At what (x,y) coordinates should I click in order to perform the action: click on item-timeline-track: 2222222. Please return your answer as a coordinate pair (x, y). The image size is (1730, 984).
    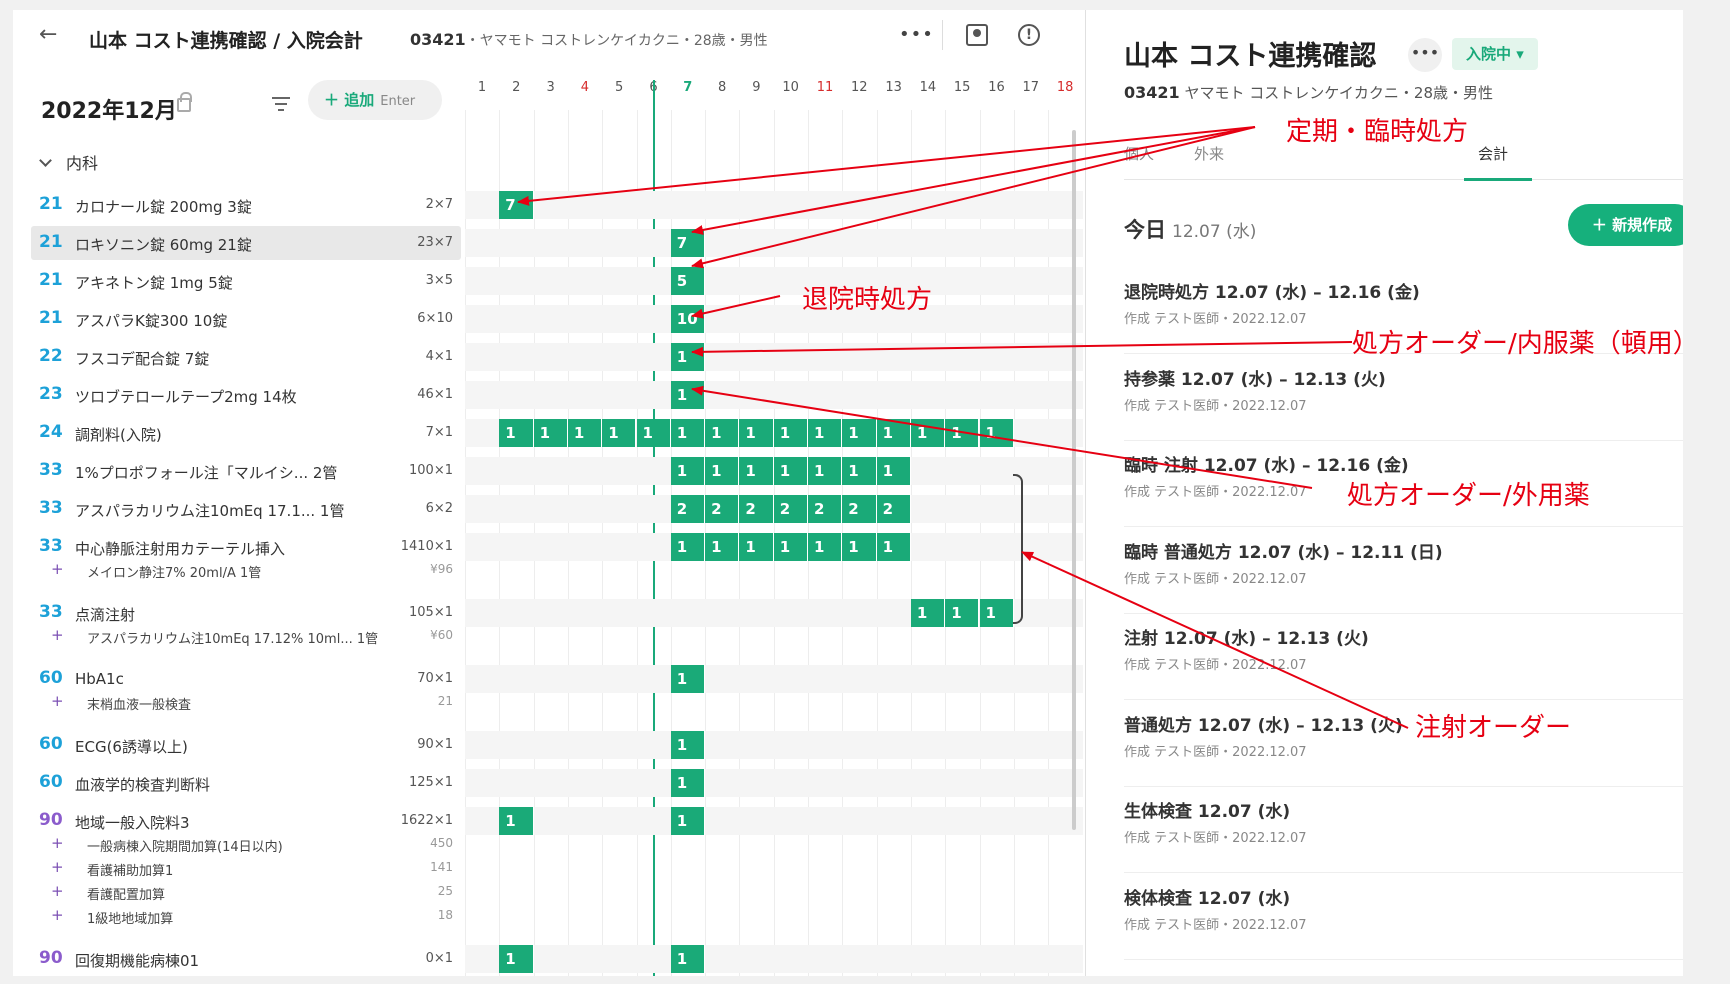
    Looking at the image, I should click on (774, 509).